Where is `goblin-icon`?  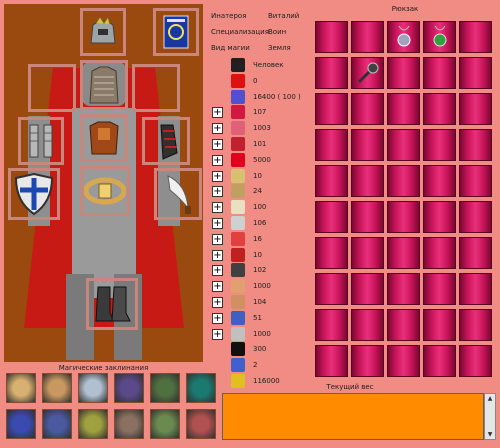
goblin-icon is located at coordinates (165, 424).